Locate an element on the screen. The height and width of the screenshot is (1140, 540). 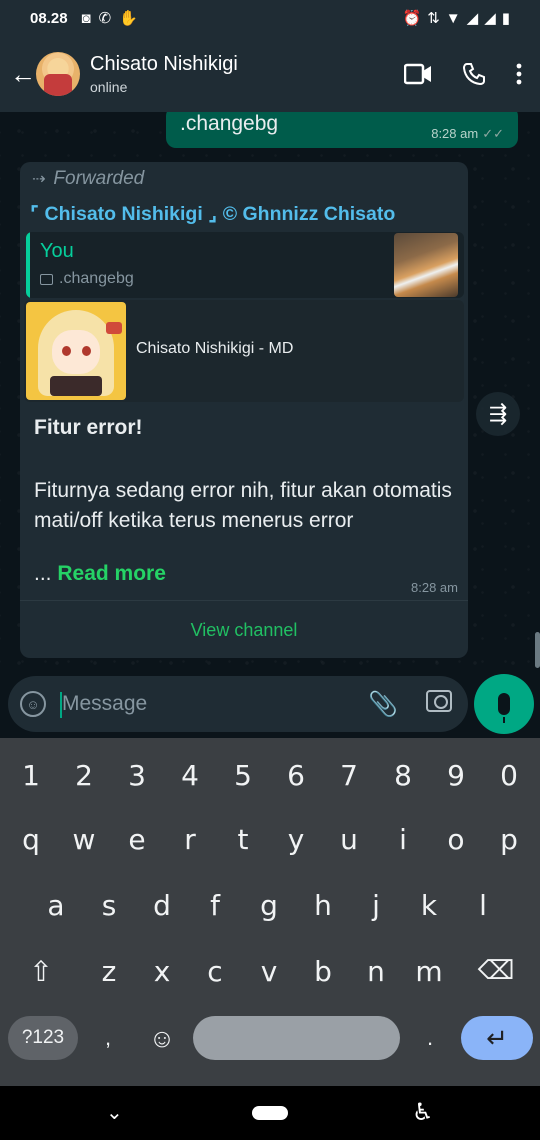
back-arrow-icon: ← is located at coordinates (23, 74).